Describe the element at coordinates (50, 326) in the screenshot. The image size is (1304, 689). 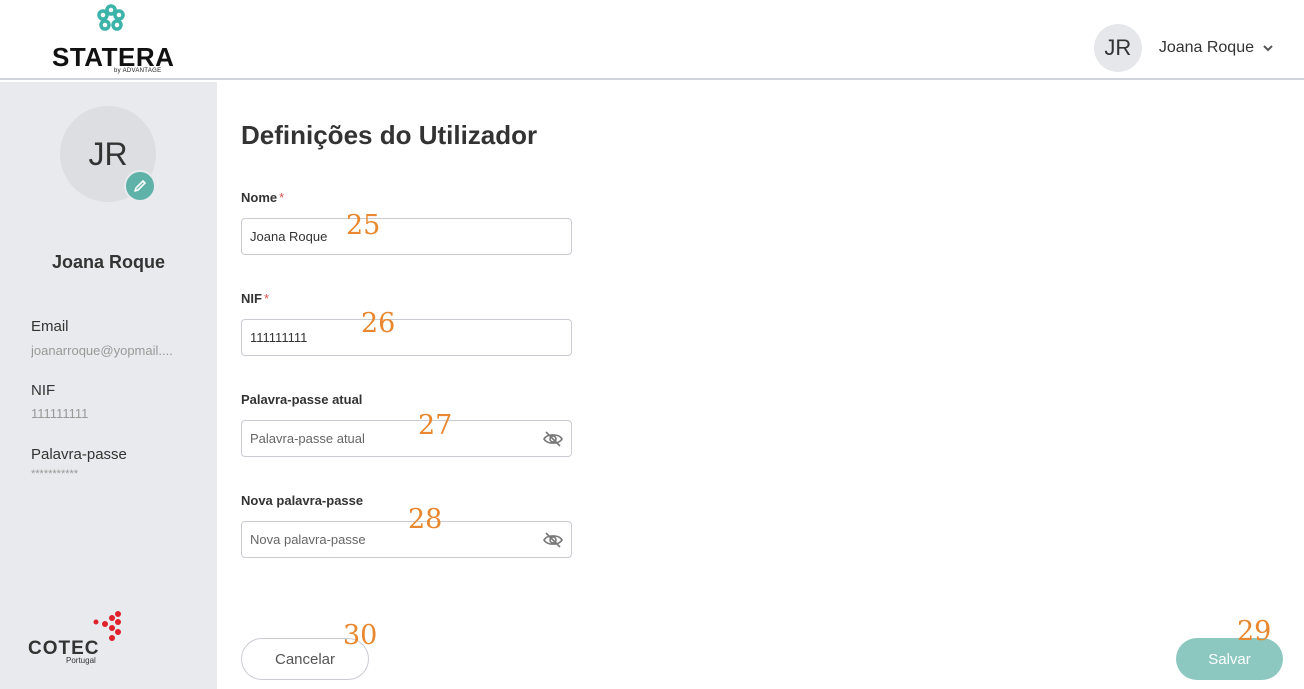
I see `email-label: Email` at that location.